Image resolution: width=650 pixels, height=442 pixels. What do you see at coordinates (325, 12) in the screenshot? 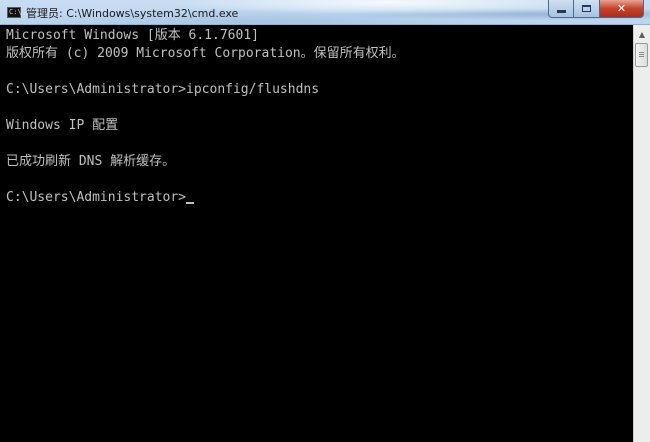
I see `title-bar: C:\ 管理员: C:\Windows\system32\cmd.exe ✕` at bounding box center [325, 12].